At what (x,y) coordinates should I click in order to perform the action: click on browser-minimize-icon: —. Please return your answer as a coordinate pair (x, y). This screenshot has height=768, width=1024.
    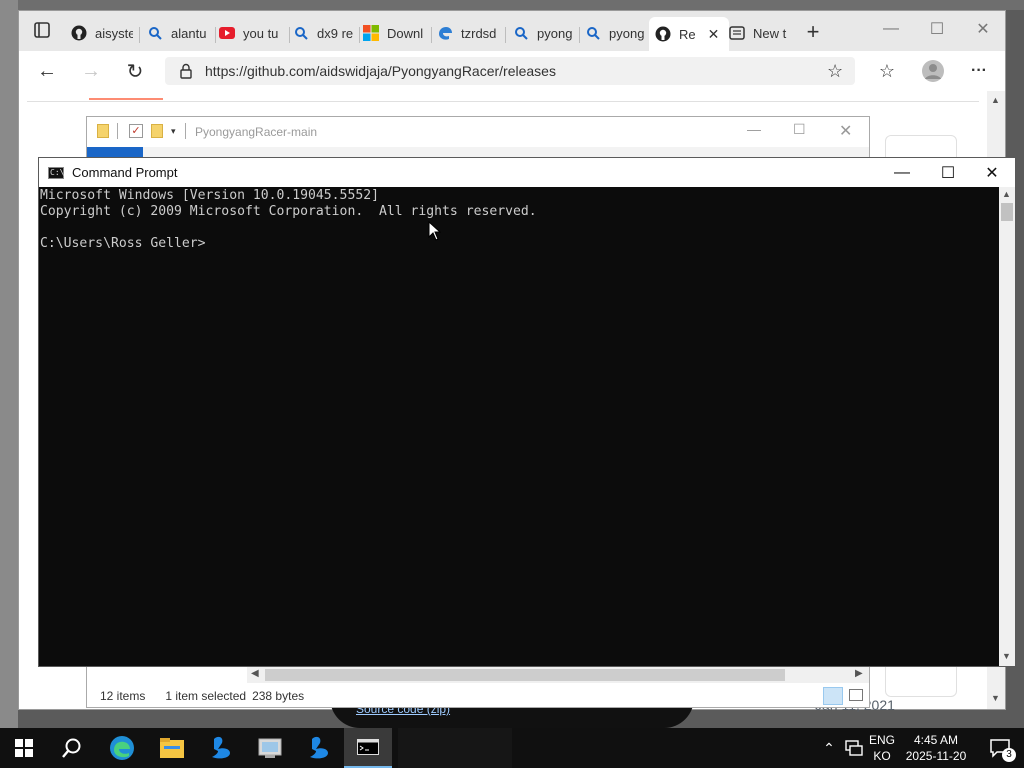
    Looking at the image, I should click on (891, 29).